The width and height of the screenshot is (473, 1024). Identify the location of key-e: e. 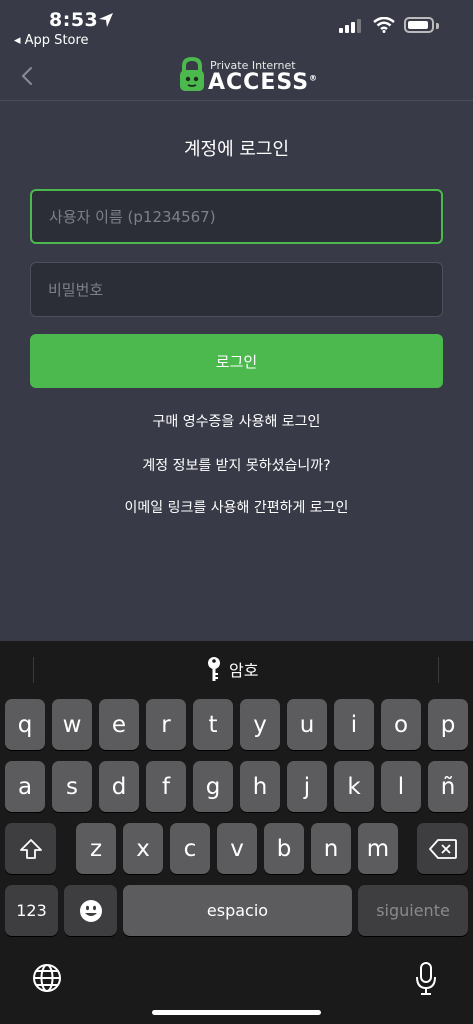
(119, 724).